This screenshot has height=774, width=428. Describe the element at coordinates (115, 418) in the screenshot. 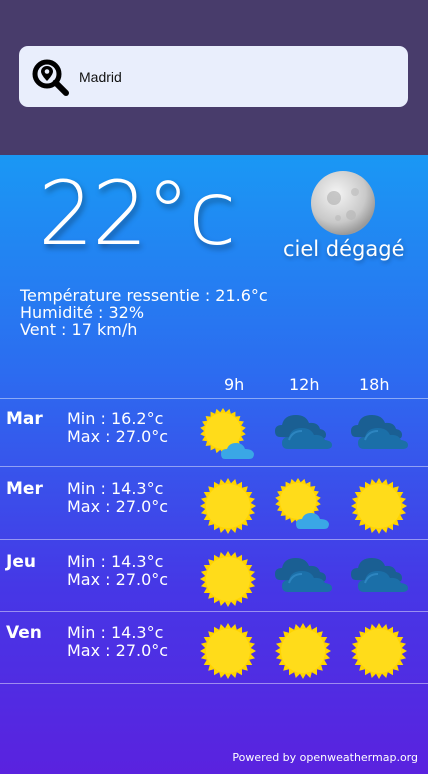

I see `forecast-min: Min : 16.2°c` at that location.